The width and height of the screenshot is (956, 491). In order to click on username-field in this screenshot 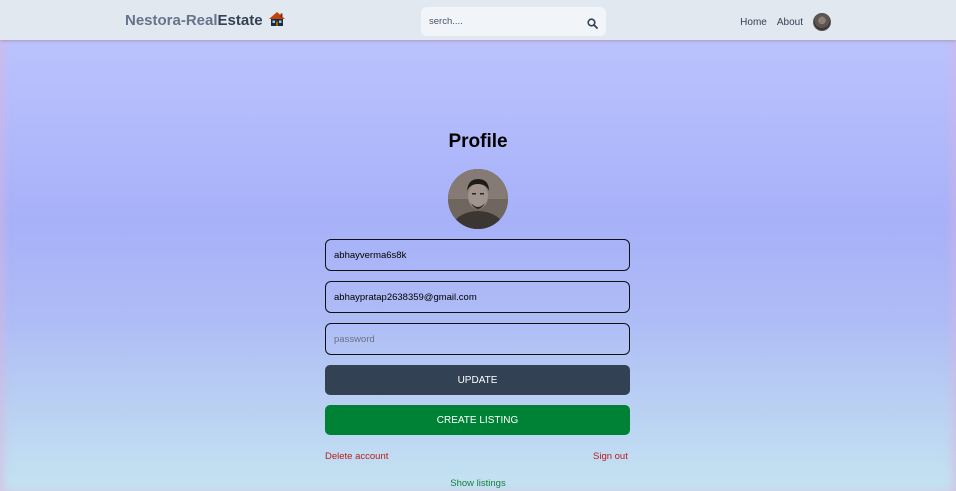, I will do `click(477, 255)`.